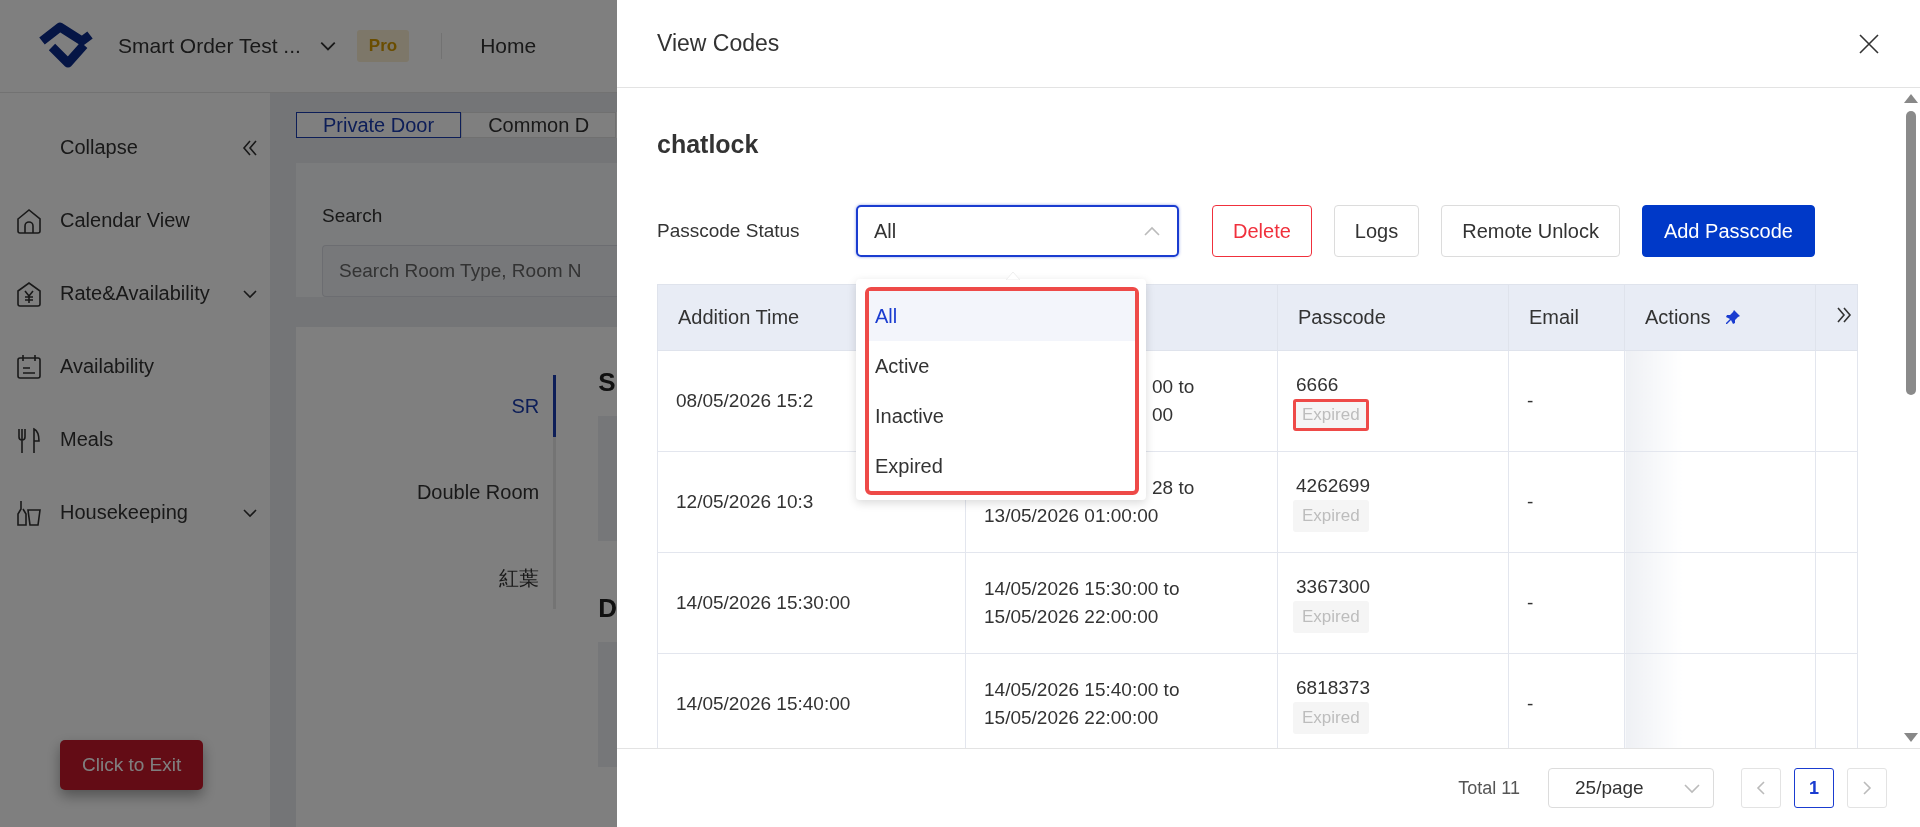 The width and height of the screenshot is (1920, 827). Describe the element at coordinates (426, 406) in the screenshot. I see `room-type-tab: SR` at that location.